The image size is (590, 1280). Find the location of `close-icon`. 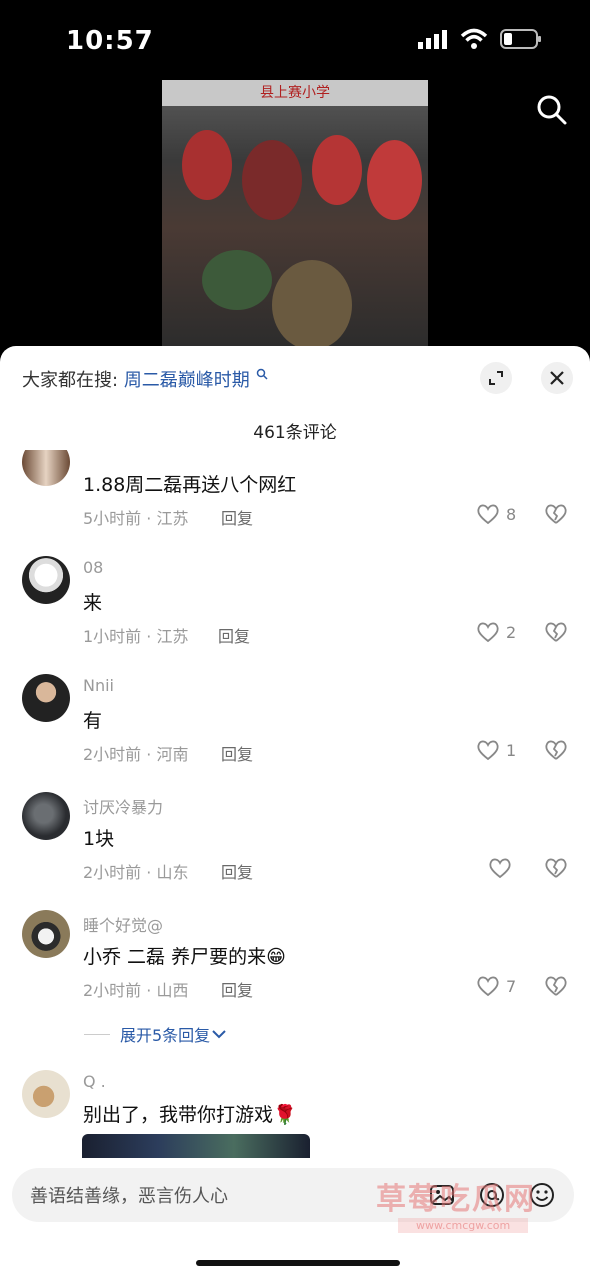

close-icon is located at coordinates (557, 378).